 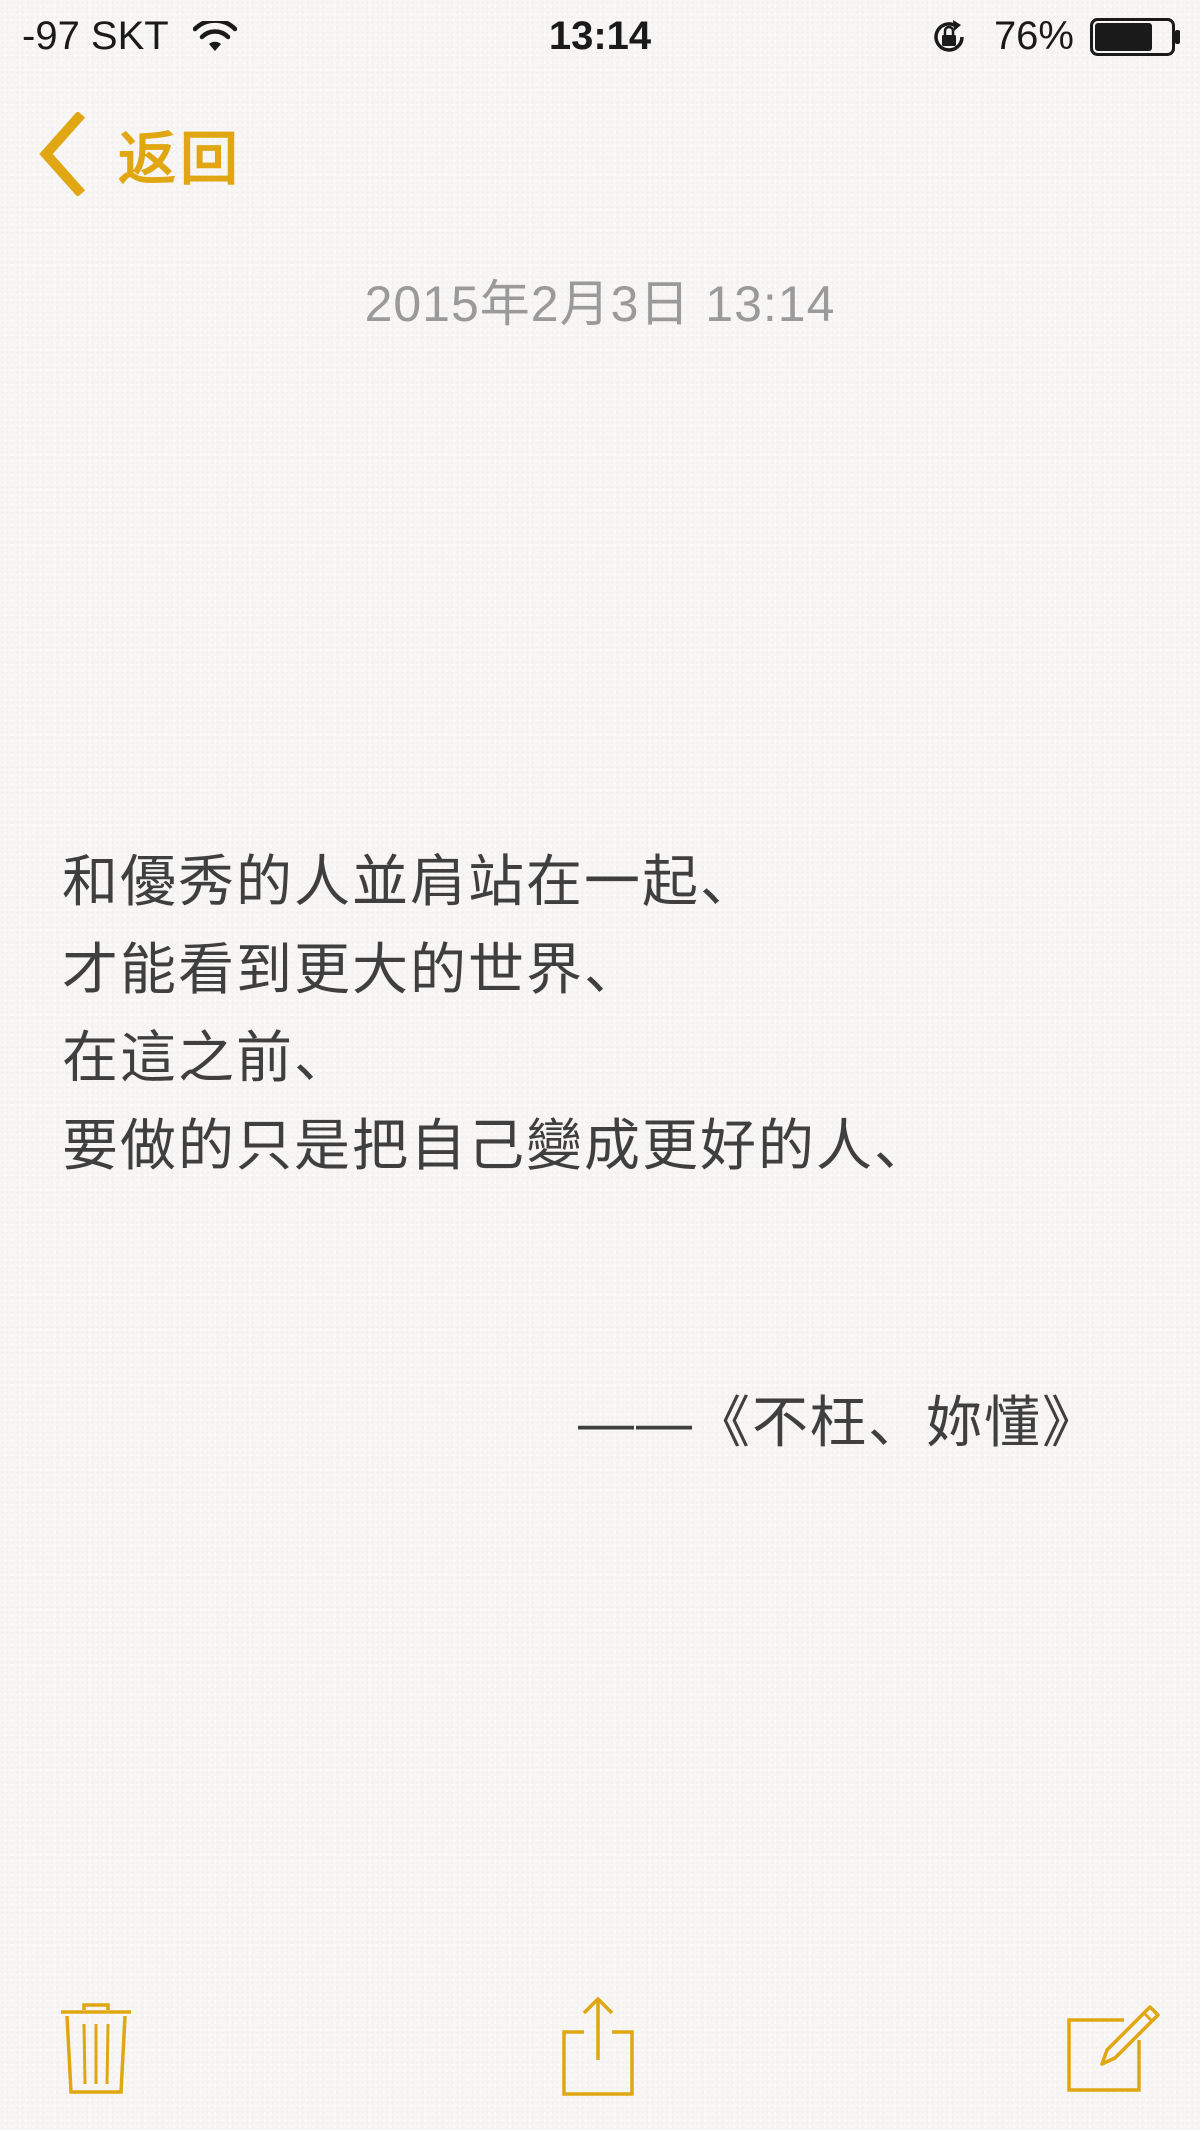 I want to click on note-line: 在這之前、, so click(x=207, y=1057).